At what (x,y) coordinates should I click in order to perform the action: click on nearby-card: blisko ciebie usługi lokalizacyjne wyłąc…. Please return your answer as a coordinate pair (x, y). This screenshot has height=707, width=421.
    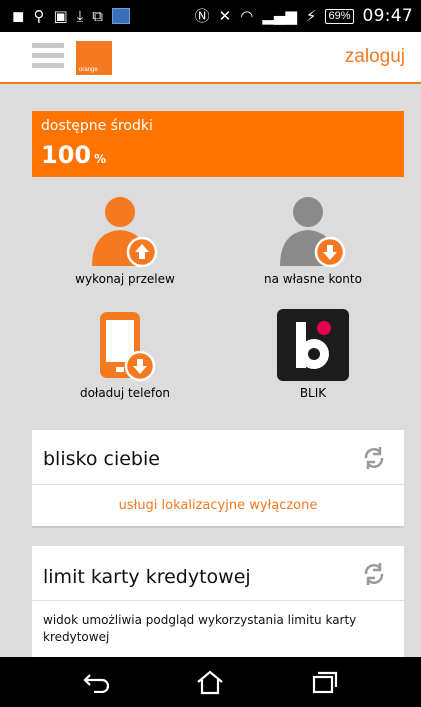
    Looking at the image, I should click on (218, 479).